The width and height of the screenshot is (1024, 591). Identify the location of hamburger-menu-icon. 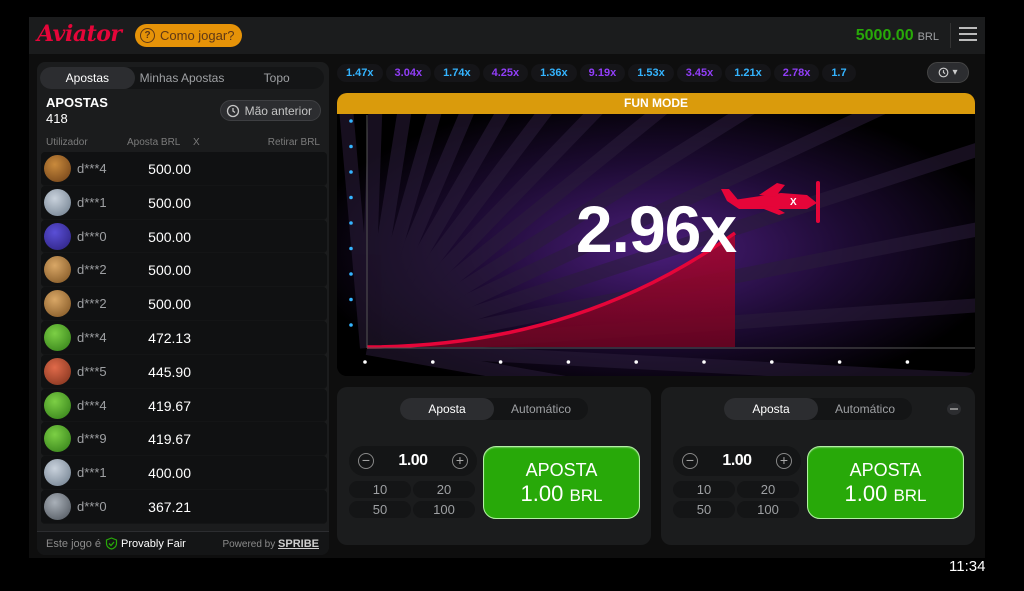
(968, 35).